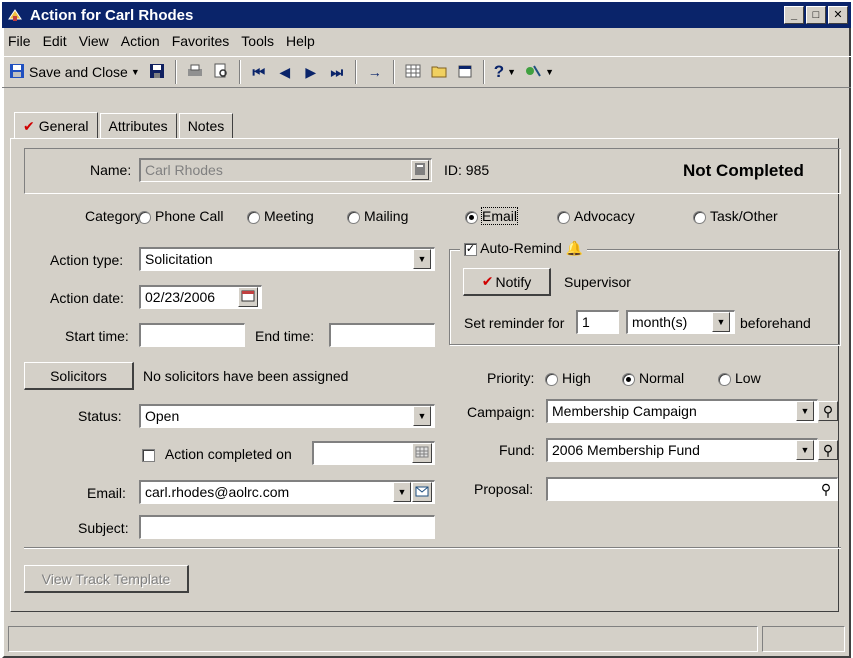 This screenshot has width=853, height=658. I want to click on status-select: Open, so click(287, 416).